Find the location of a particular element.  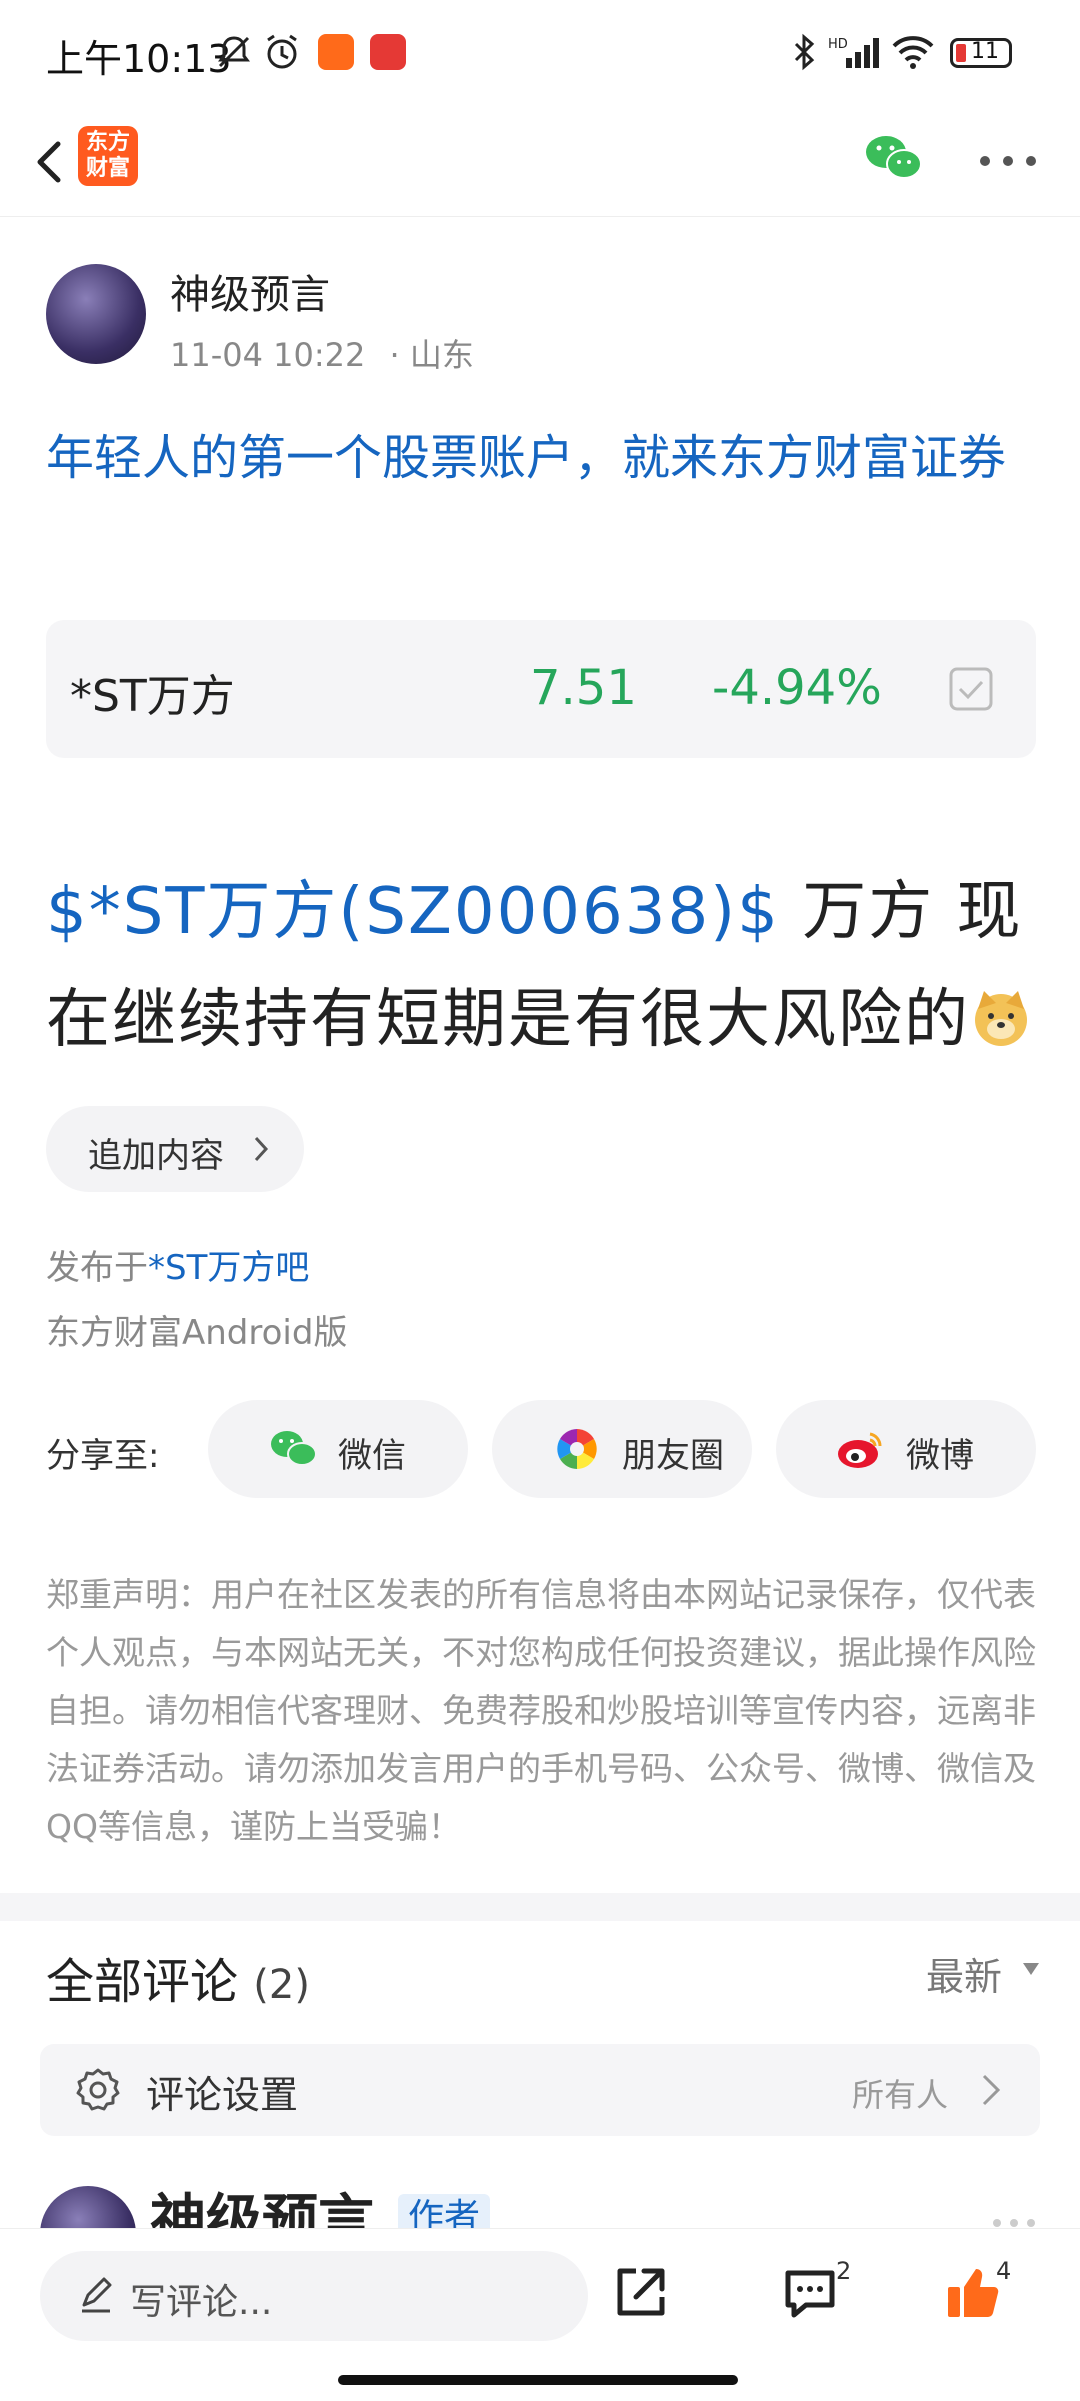

app-notification-icon is located at coordinates (336, 52).